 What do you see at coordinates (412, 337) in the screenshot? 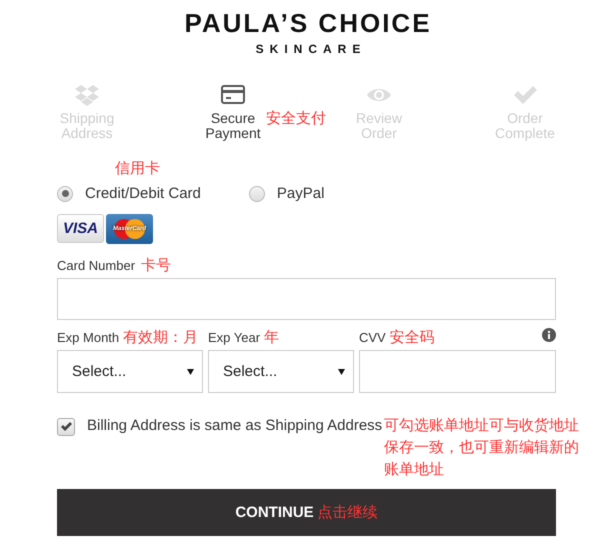
I see `annotation-text: 安全码` at bounding box center [412, 337].